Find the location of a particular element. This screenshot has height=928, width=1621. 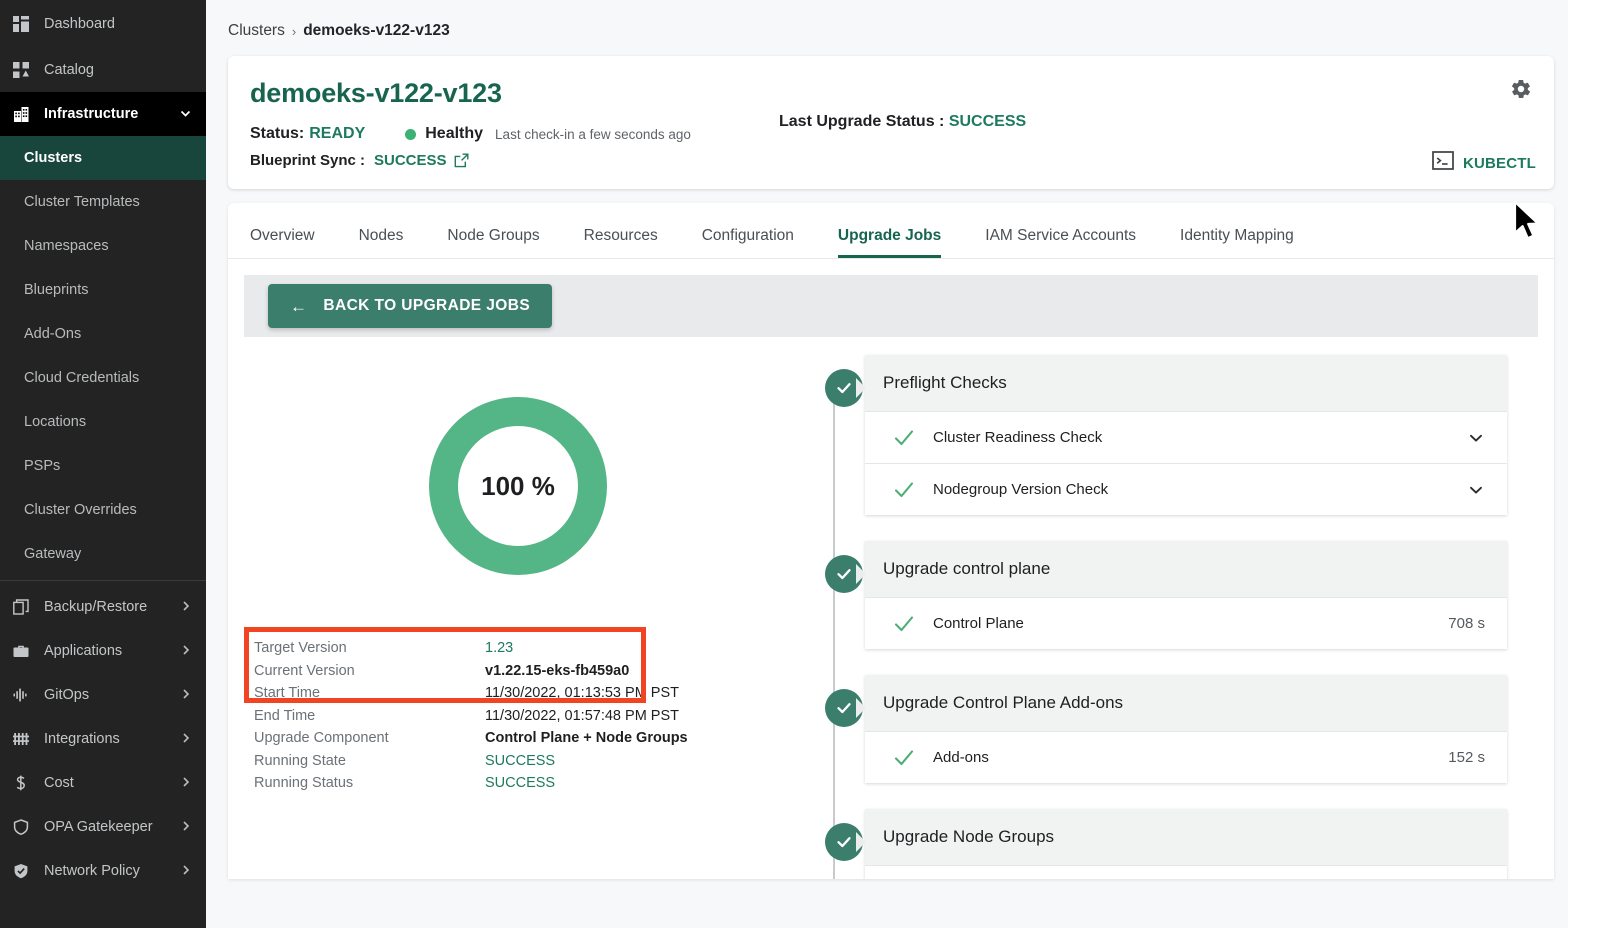

tab-node-groups: Node Groups is located at coordinates (493, 242).